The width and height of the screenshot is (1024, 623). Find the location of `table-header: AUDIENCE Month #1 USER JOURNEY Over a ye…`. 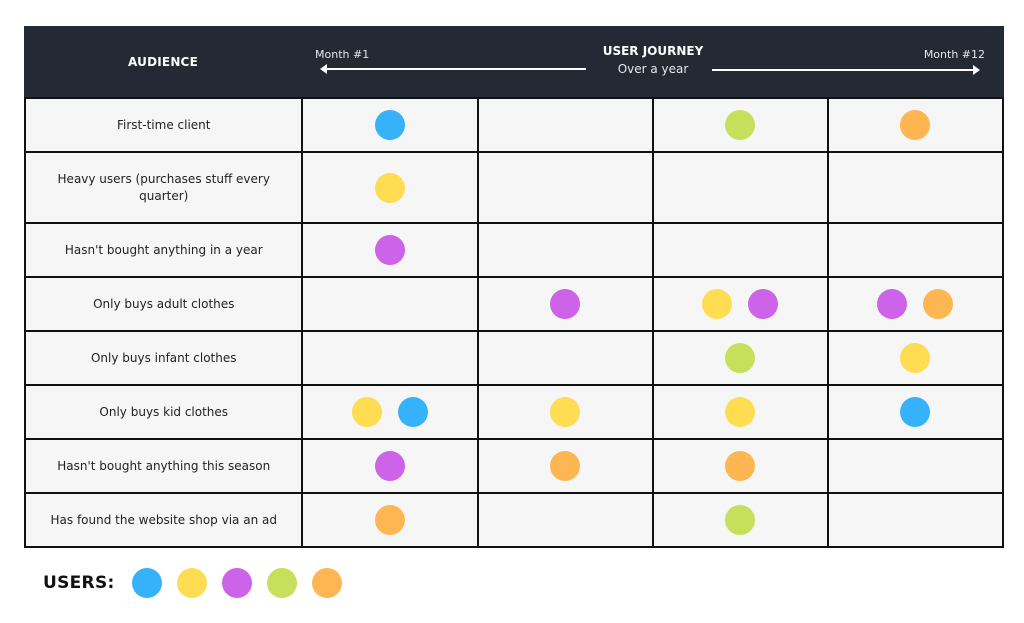

table-header: AUDIENCE Month #1 USER JOURNEY Over a ye… is located at coordinates (514, 61).